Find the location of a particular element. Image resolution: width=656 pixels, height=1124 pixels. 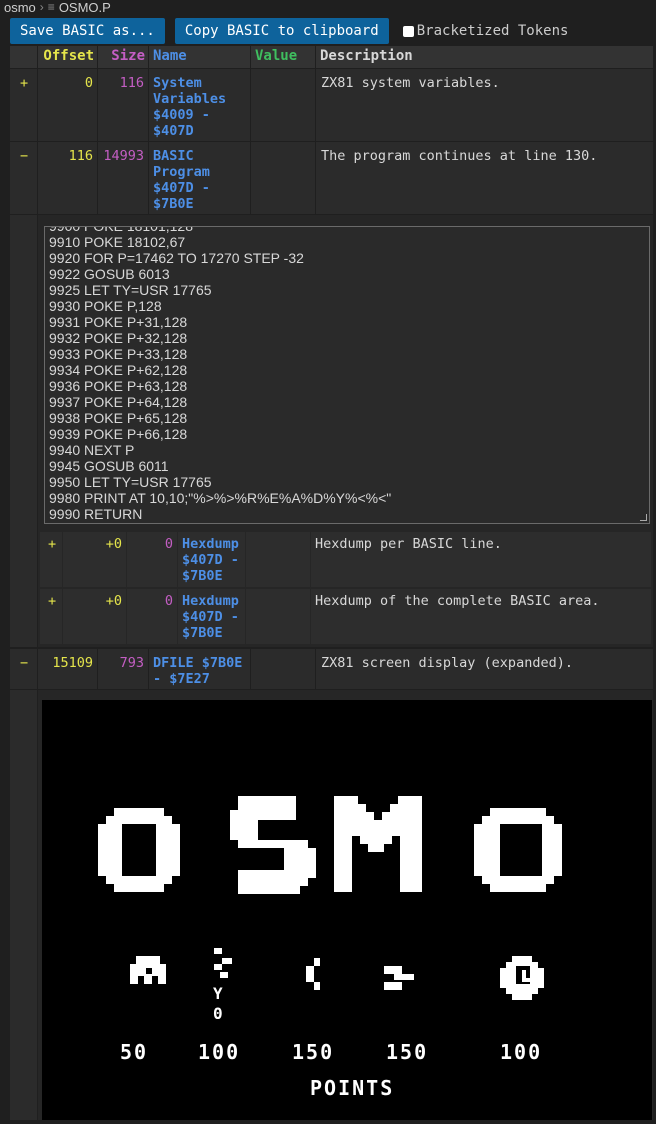

enemy-sprites is located at coordinates (337, 974).